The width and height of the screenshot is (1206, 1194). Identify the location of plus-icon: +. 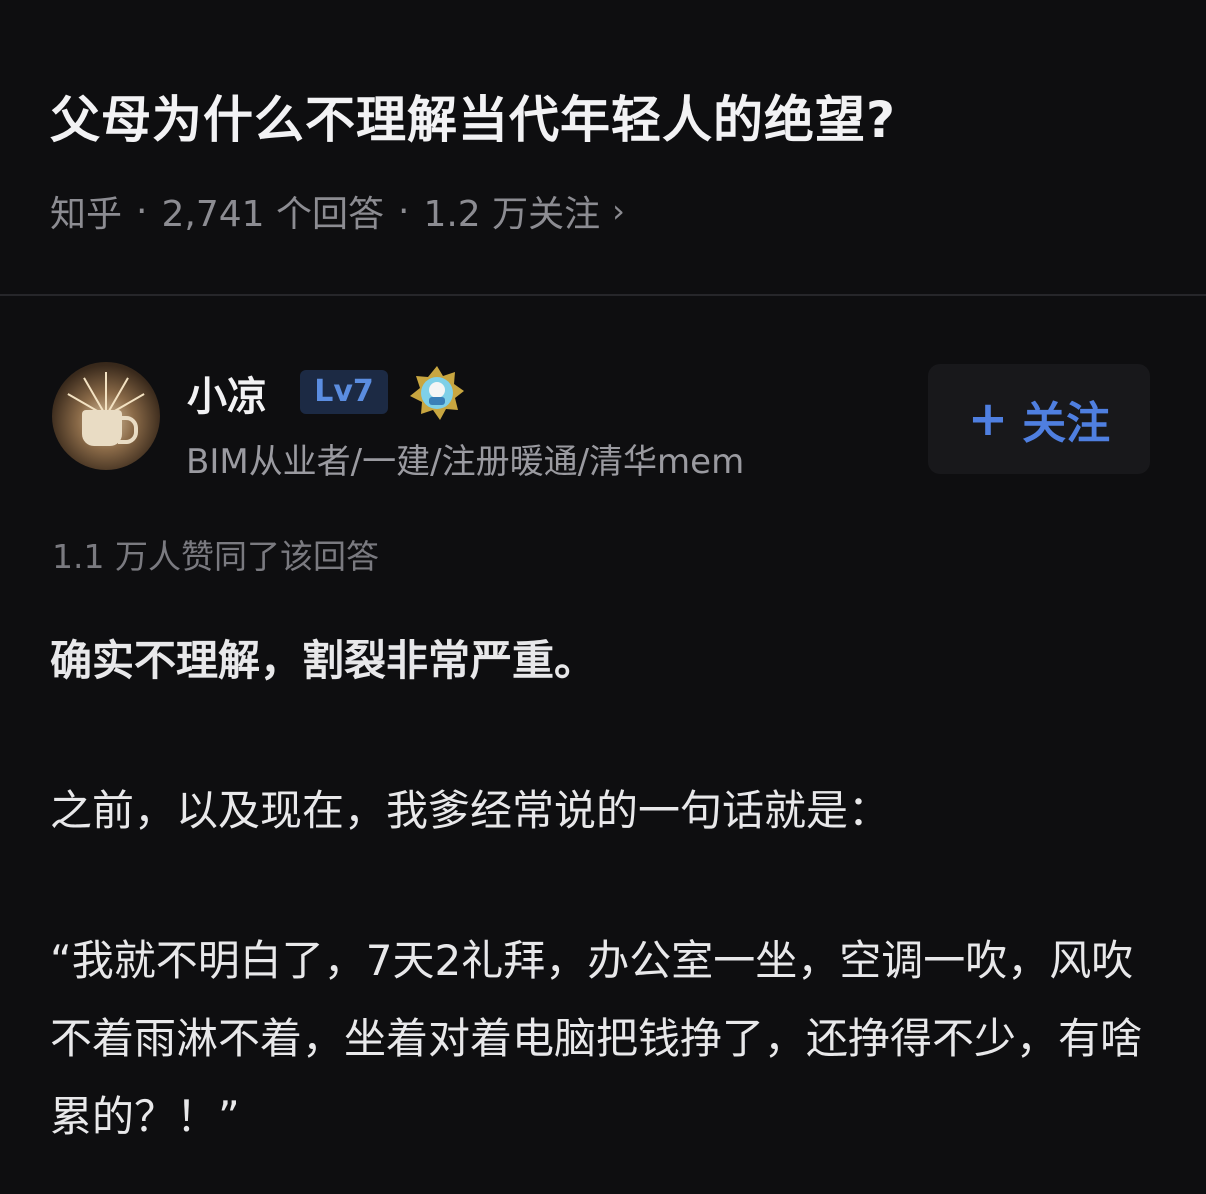
(988, 419).